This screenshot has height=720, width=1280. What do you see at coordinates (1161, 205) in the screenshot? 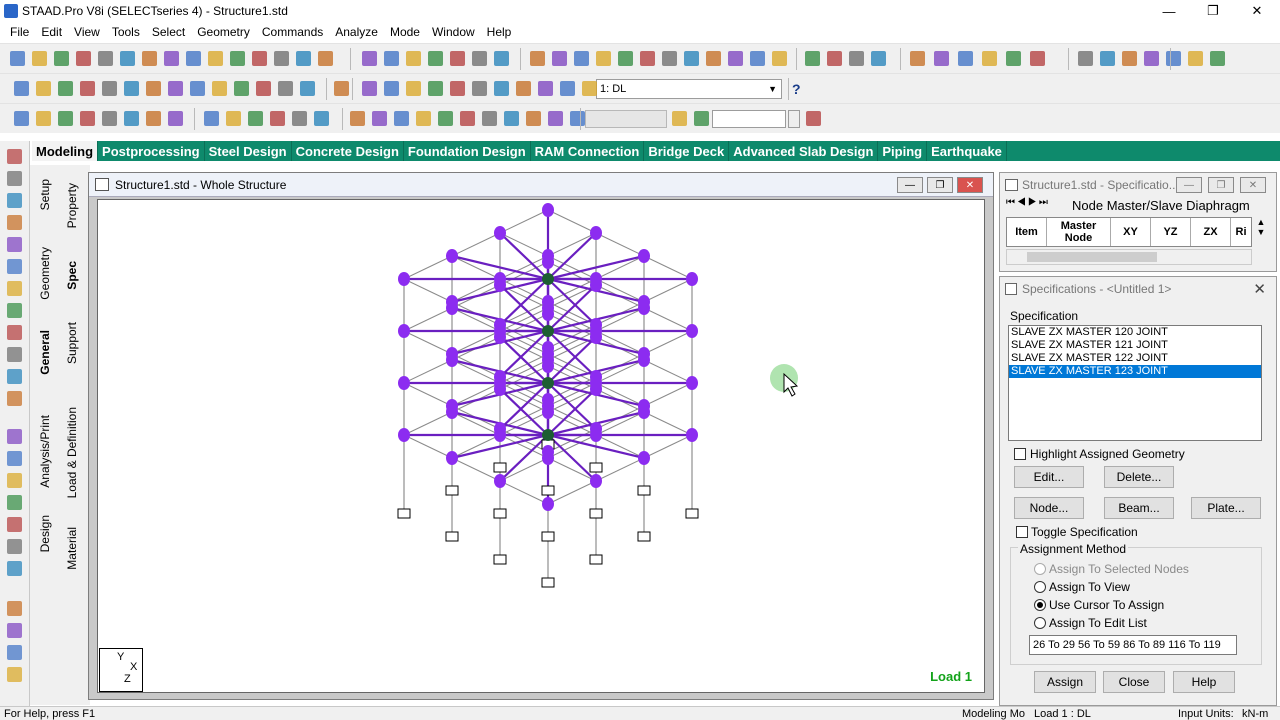
I see `tab-node-master-slave: Node Master/Slave Diaphragm` at bounding box center [1161, 205].